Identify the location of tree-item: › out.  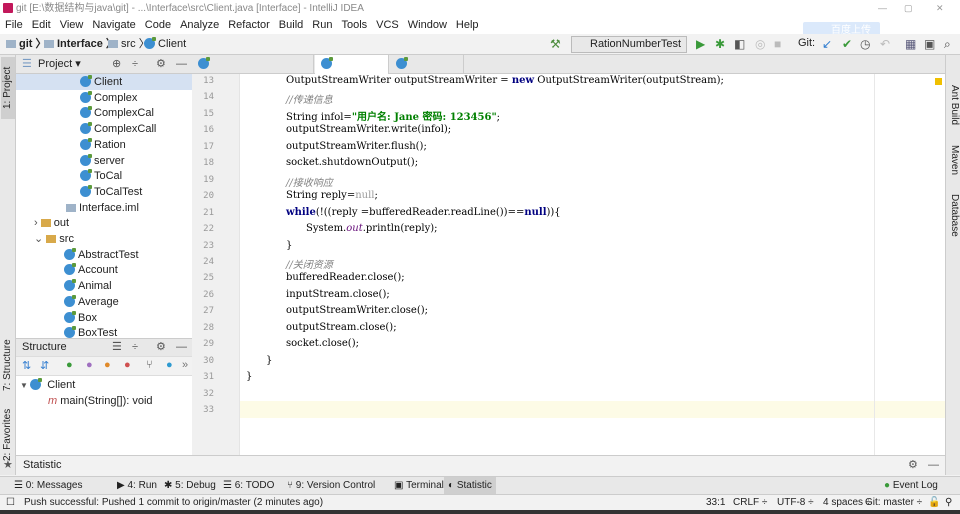
(51, 223).